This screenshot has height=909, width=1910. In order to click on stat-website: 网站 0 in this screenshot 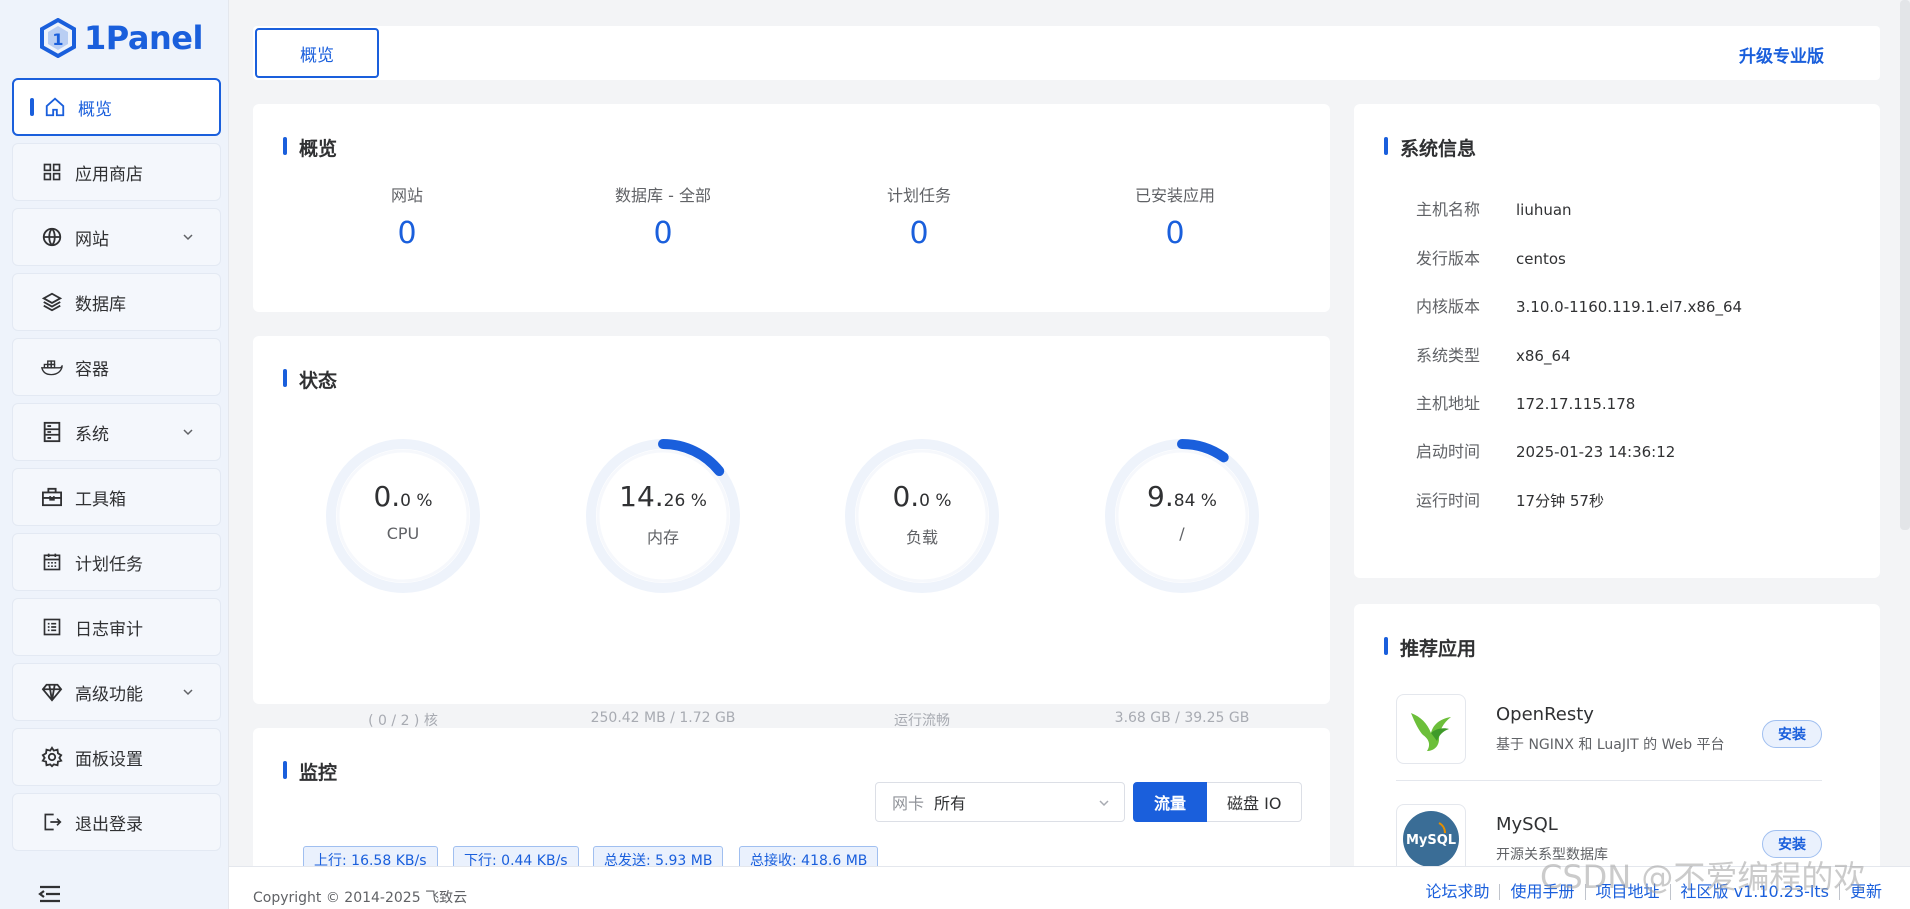, I will do `click(407, 216)`.